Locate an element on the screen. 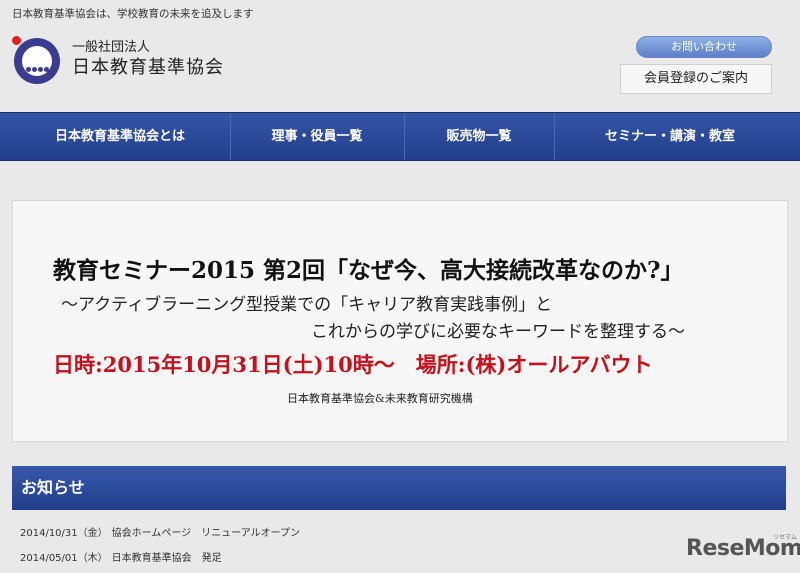  org-name: 日本教育基準協会 is located at coordinates (148, 66).